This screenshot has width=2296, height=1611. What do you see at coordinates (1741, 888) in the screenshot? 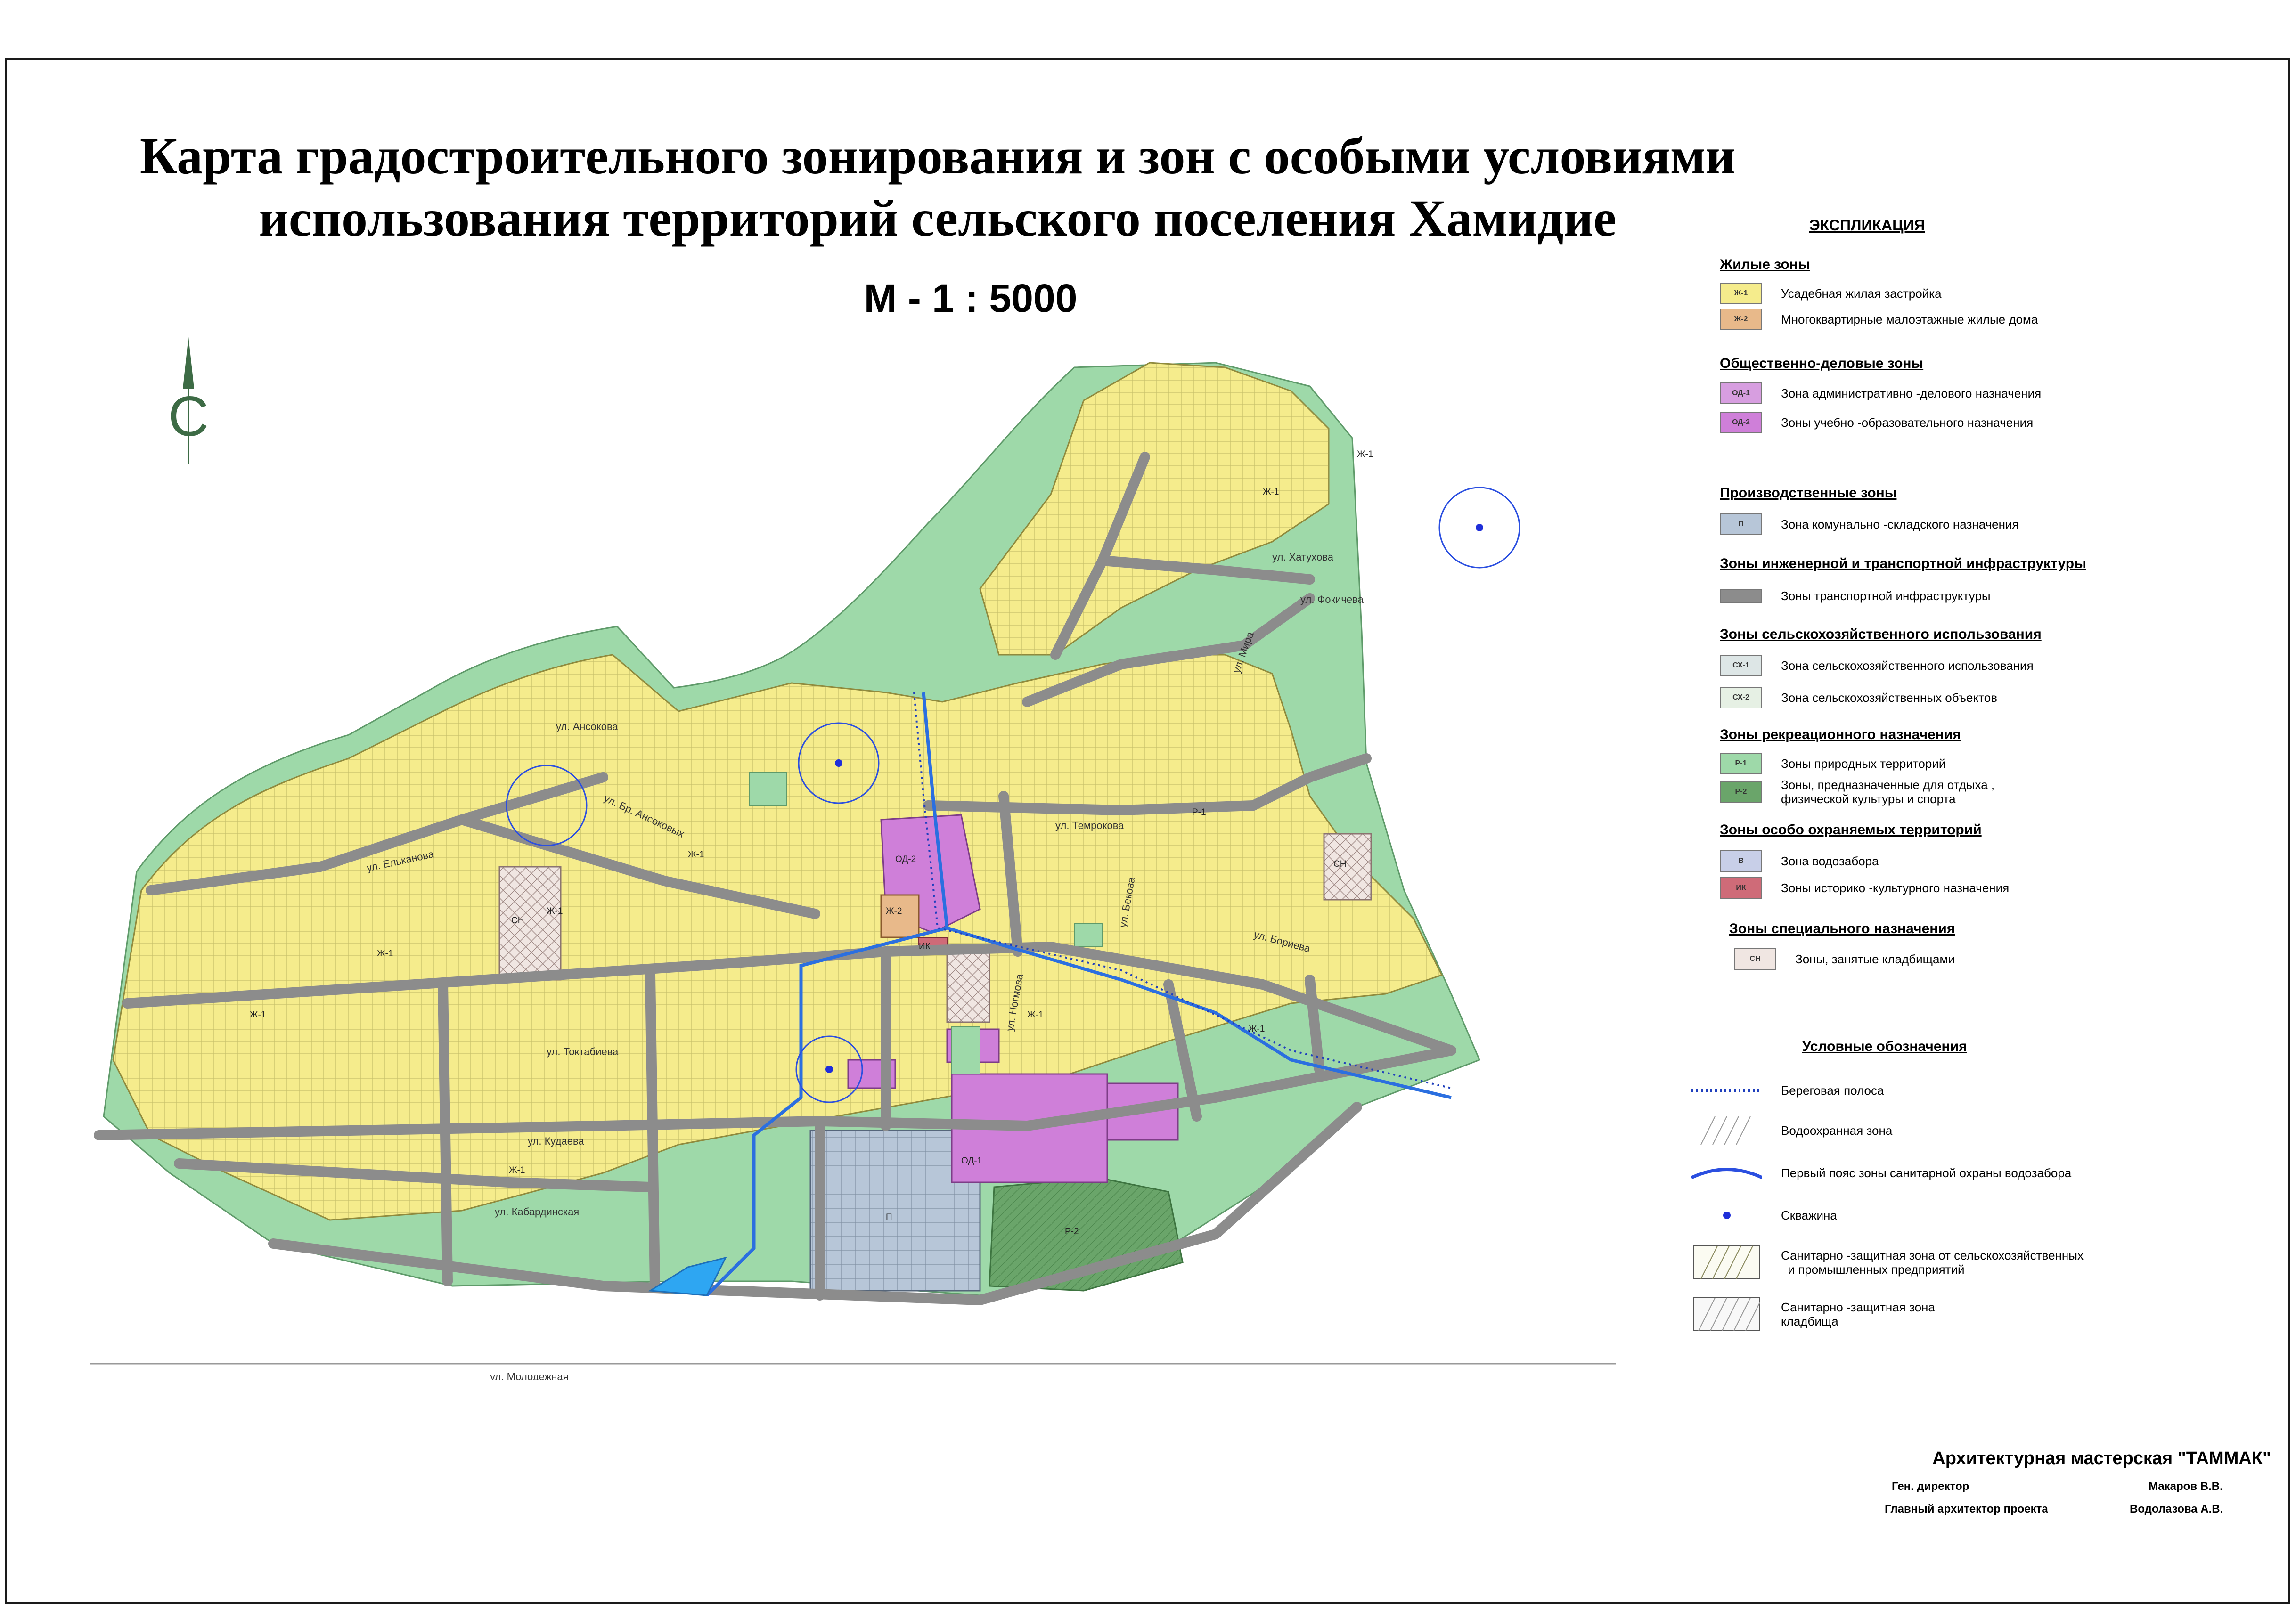
I see `legend-swatch: ИК` at bounding box center [1741, 888].